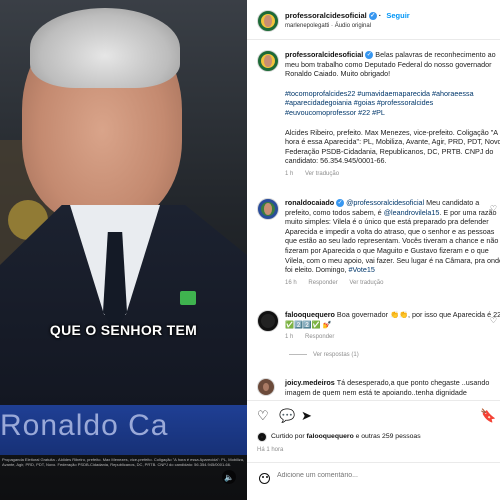 The width and height of the screenshot is (500, 500). Describe the element at coordinates (362, 269) in the screenshot. I see `hashtag-link: #Vote15` at that location.